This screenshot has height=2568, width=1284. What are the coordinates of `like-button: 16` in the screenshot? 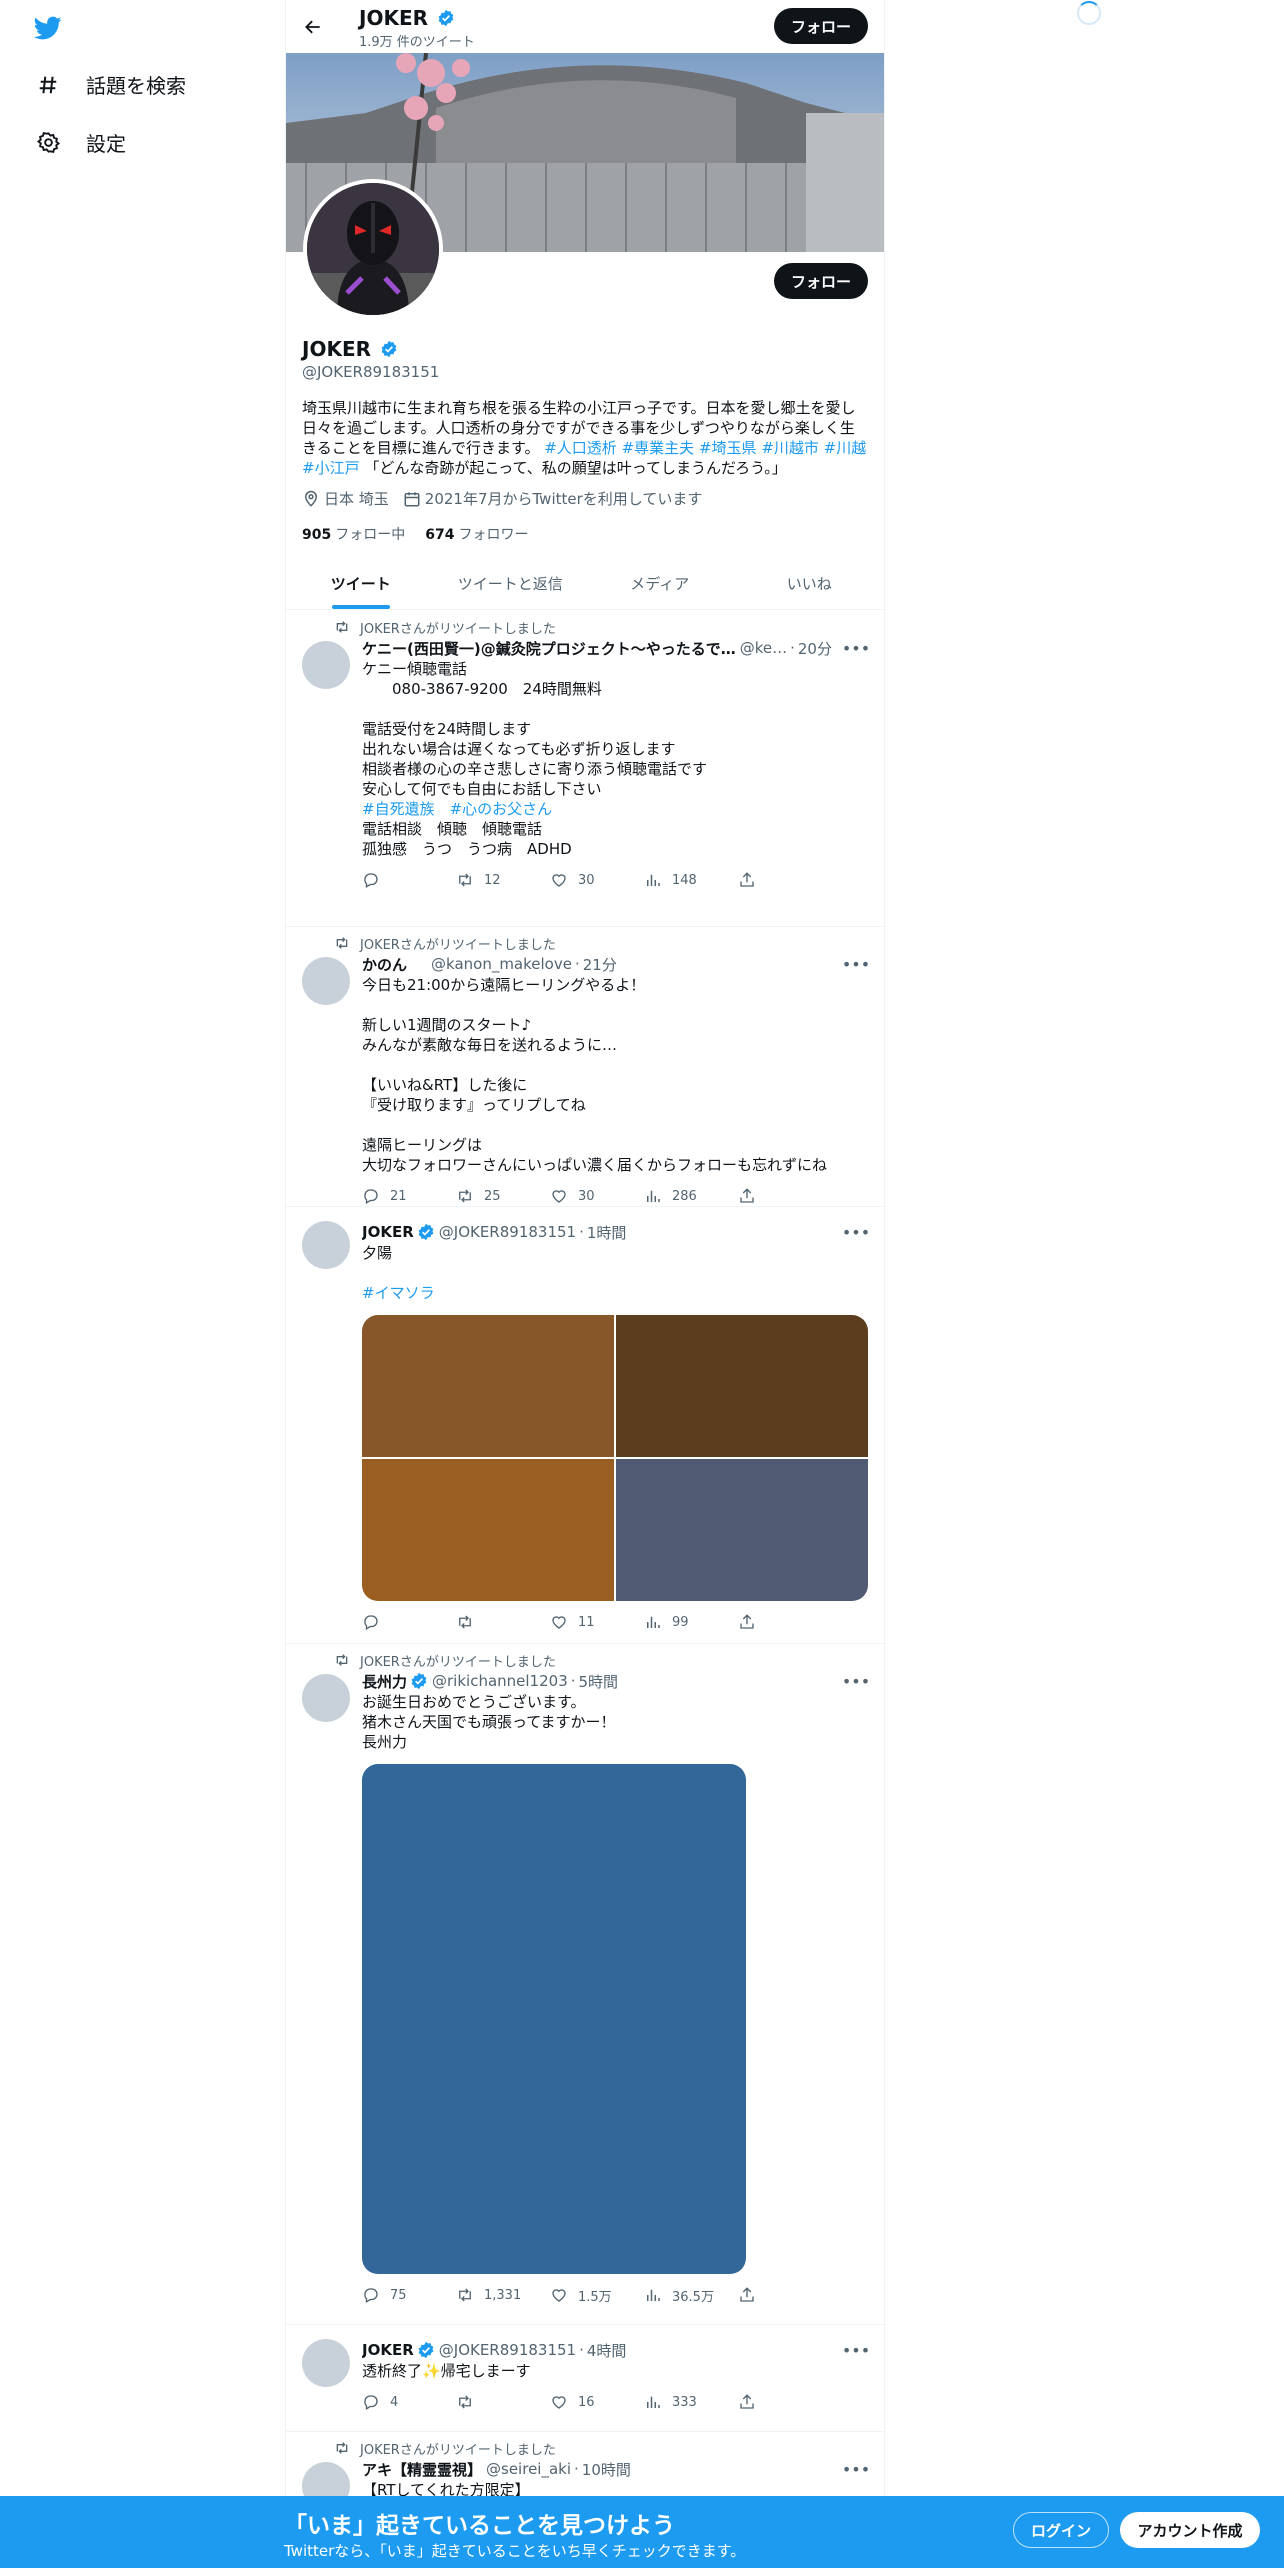 It's located at (597, 2402).